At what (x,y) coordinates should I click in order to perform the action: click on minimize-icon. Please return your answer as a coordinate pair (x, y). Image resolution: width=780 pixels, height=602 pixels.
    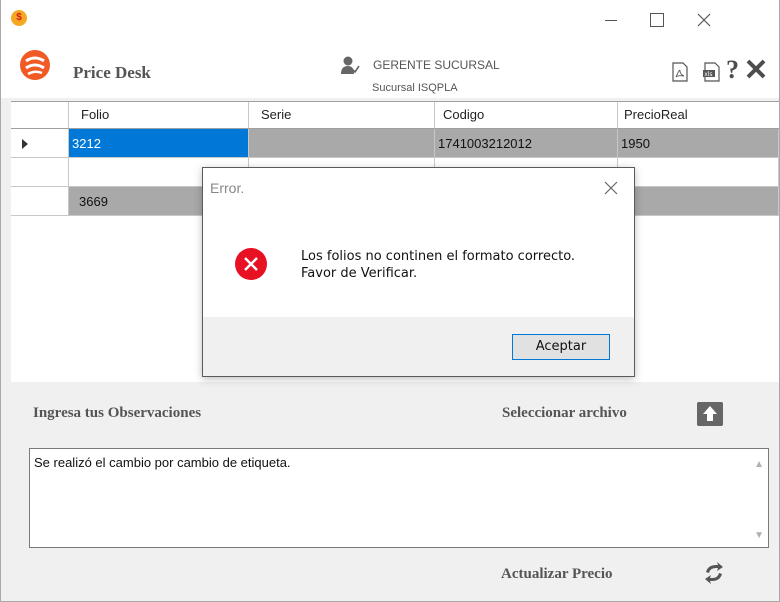
    Looking at the image, I should click on (611, 20).